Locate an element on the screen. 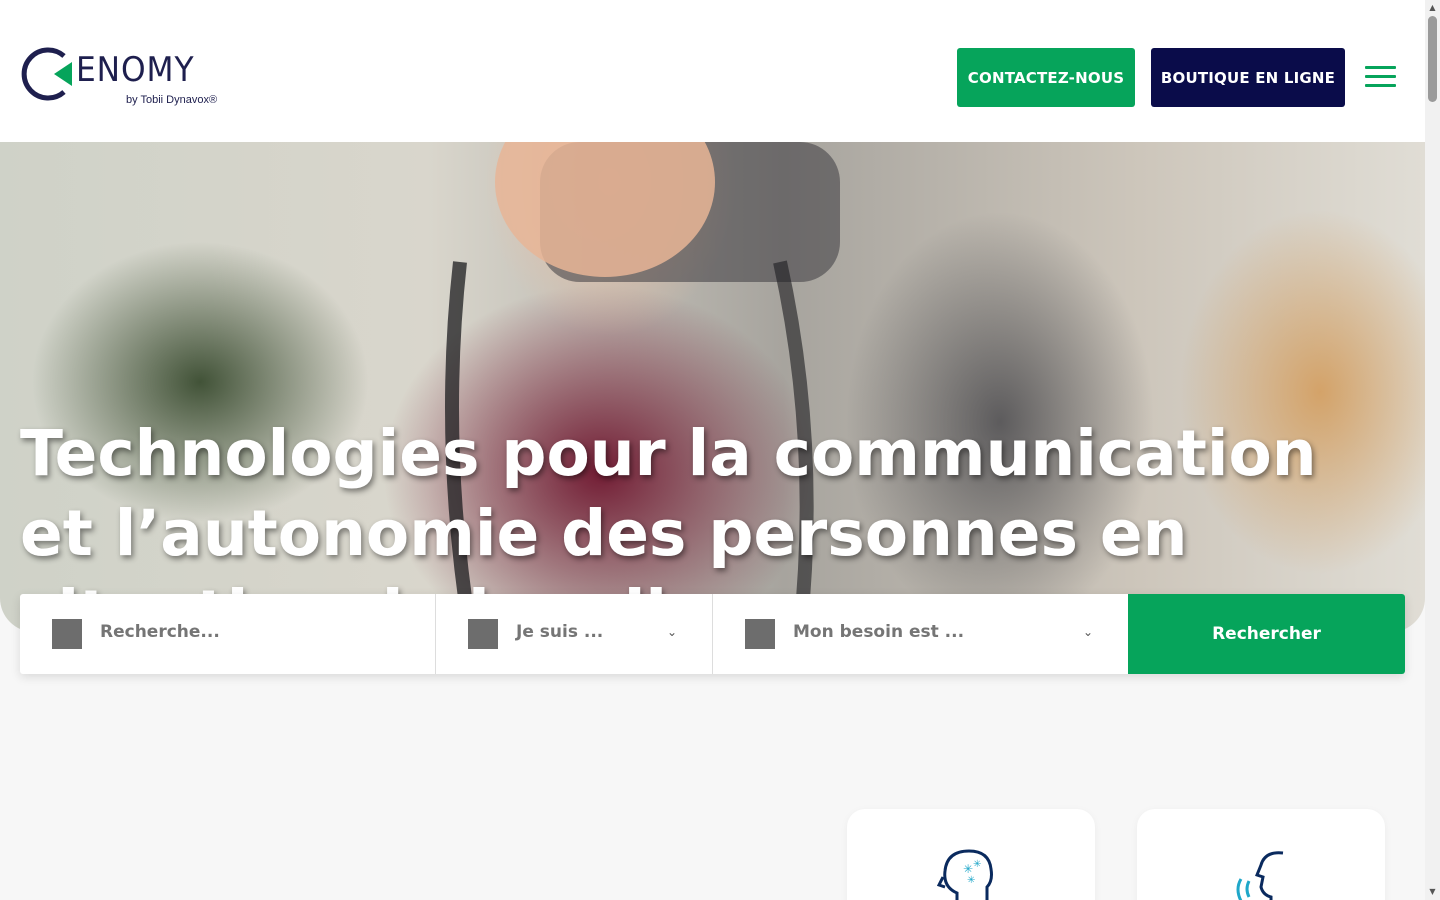 This screenshot has width=1440, height=900. profile-select: Je suis ... ⌄ is located at coordinates (573, 634).